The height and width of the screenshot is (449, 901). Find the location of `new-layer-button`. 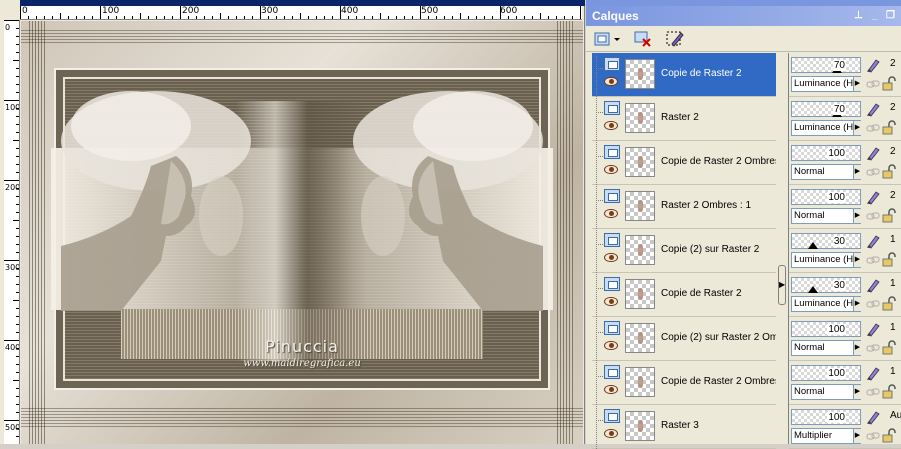

new-layer-button is located at coordinates (608, 39).